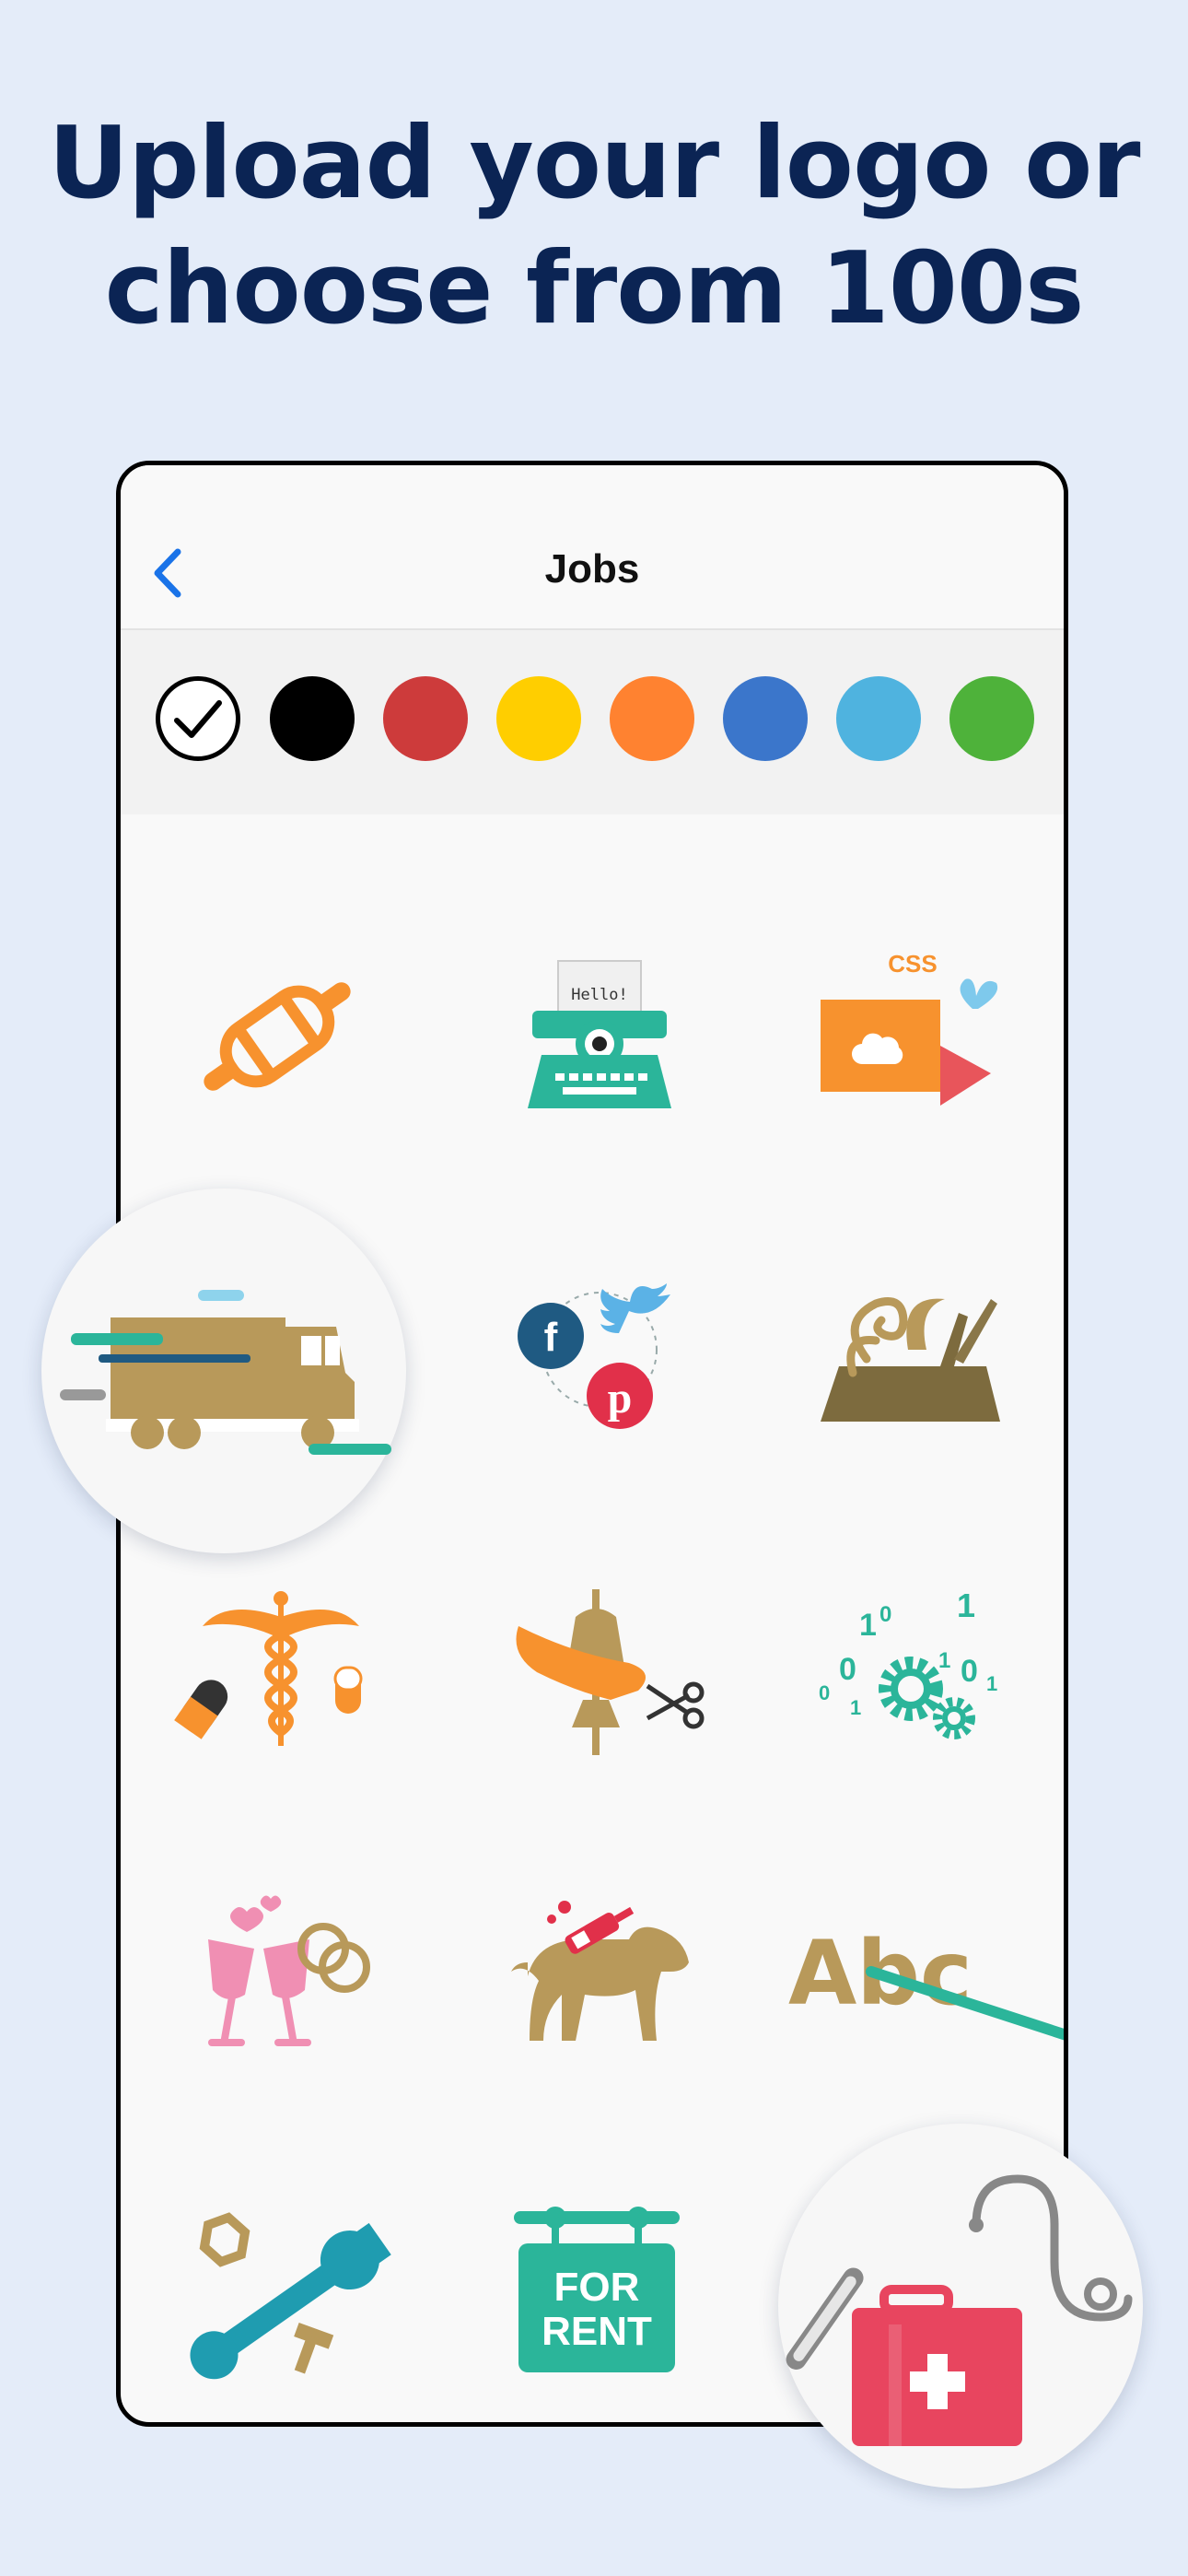 This screenshot has height=2576, width=1188. What do you see at coordinates (912, 964) in the screenshot?
I see `laptop-caption: CSS` at bounding box center [912, 964].